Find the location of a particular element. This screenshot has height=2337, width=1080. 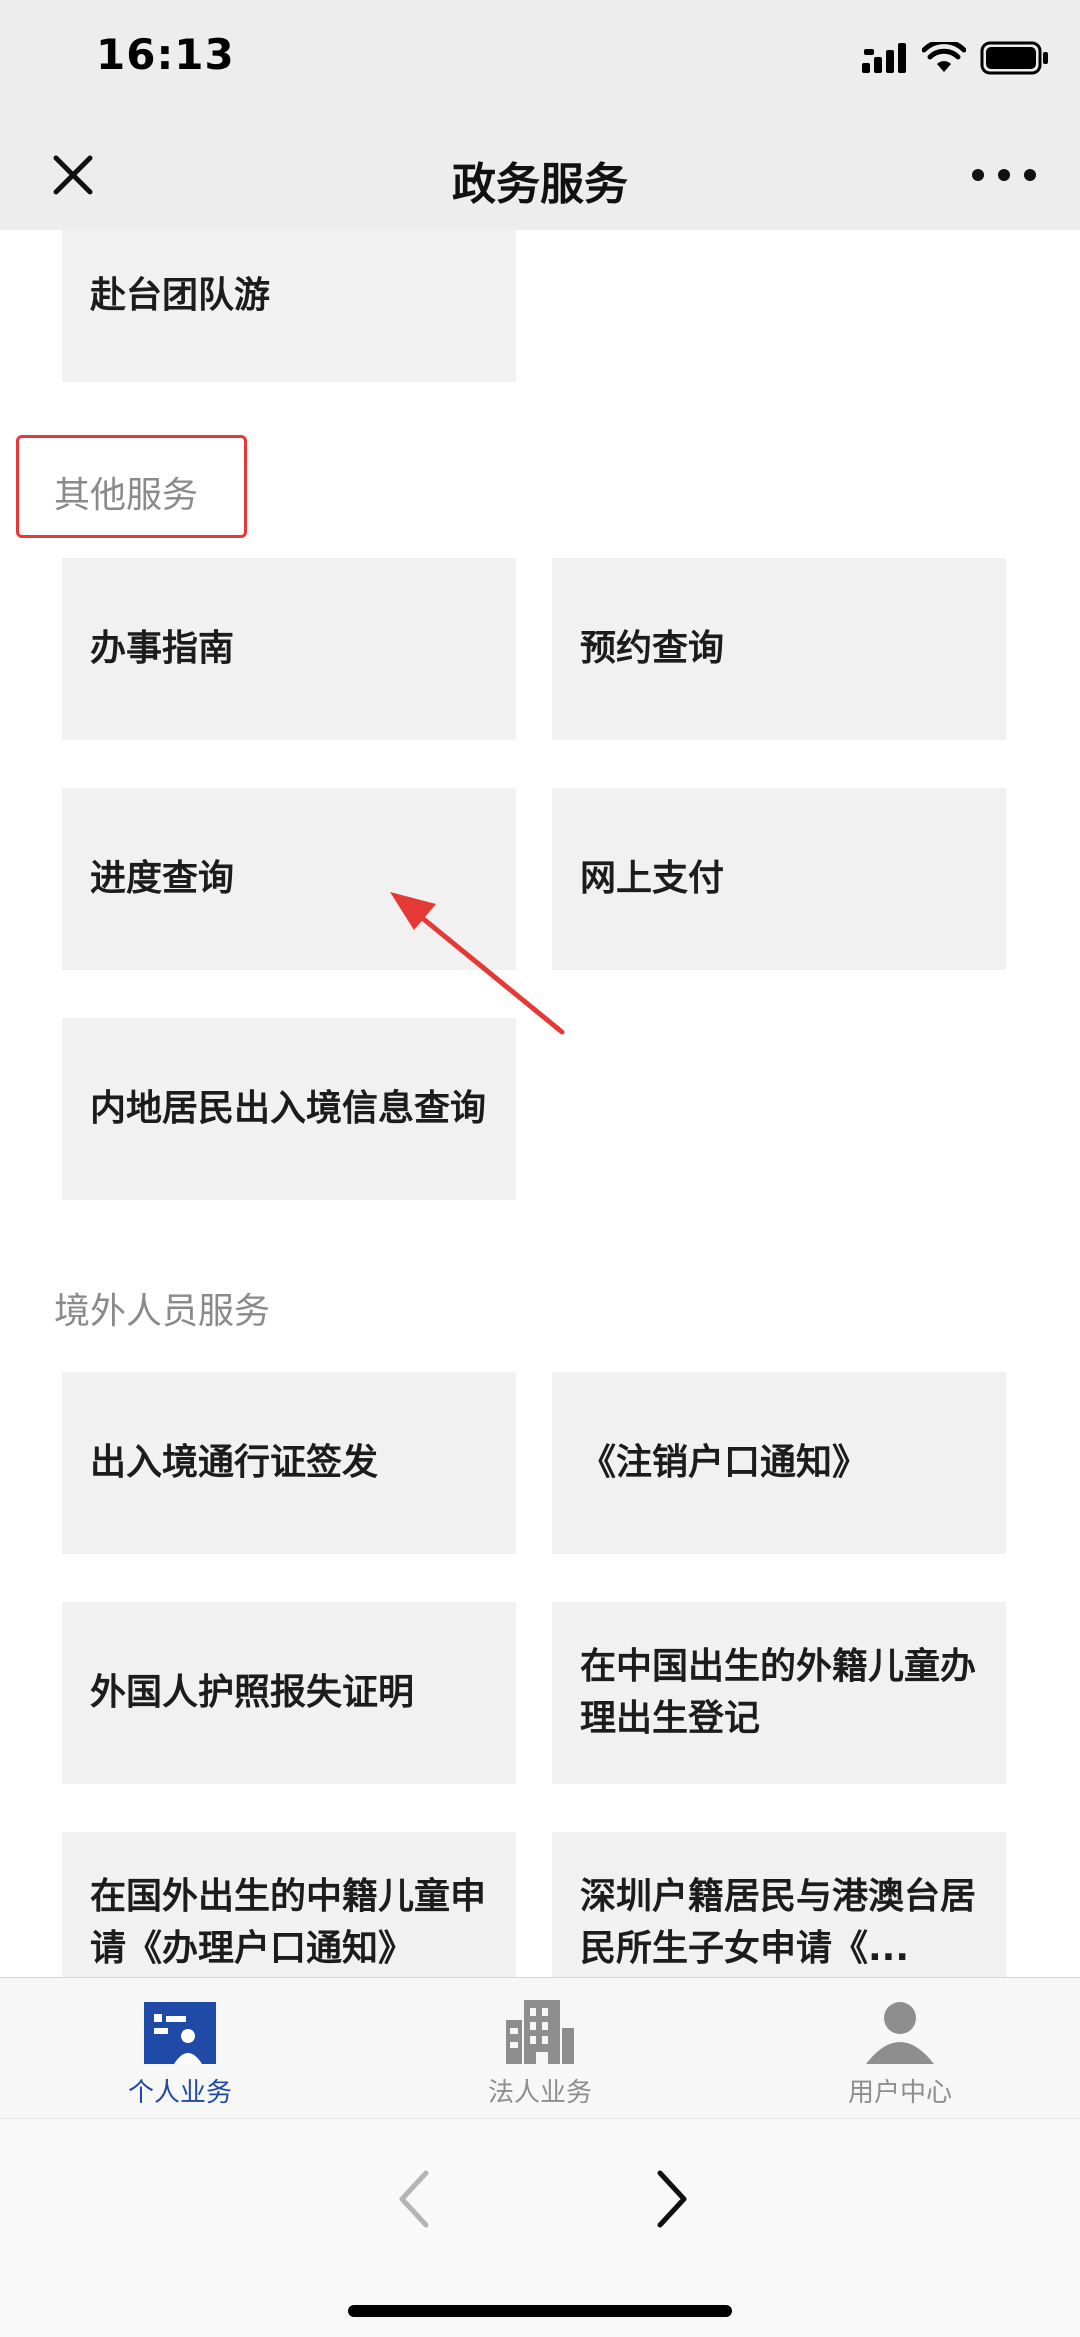

section-title-foreigner-services: 境外人员服务 is located at coordinates (162, 1311).